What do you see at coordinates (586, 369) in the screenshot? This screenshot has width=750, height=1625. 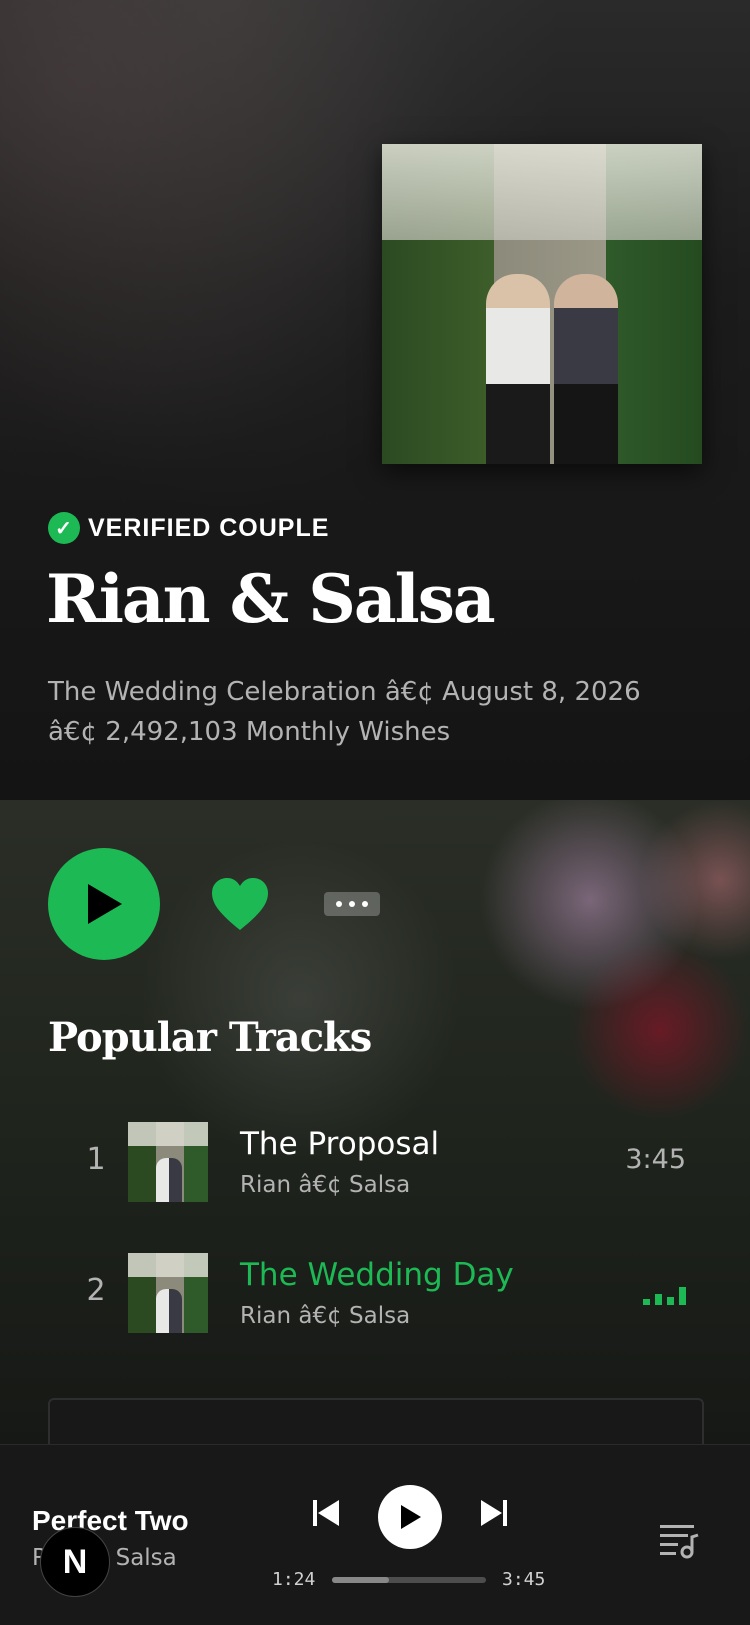 I see `bride-figure` at bounding box center [586, 369].